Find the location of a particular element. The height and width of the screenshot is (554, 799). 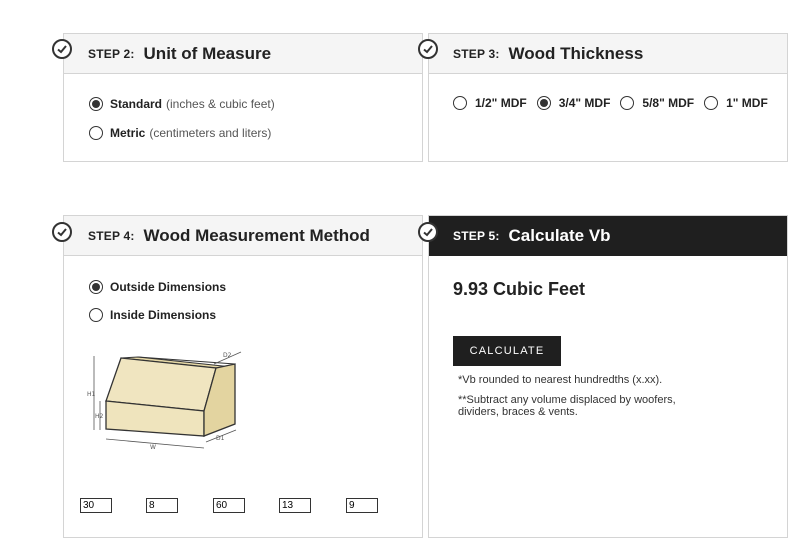

radio-half-mdf is located at coordinates (460, 103).